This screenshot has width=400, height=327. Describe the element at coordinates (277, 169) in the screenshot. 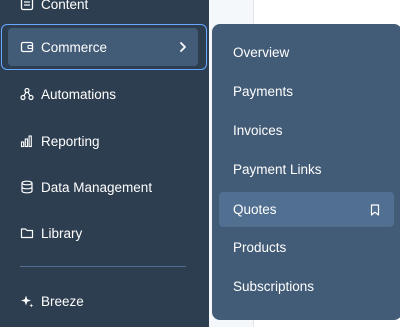

I see `submenu-item-label: Payment Links` at that location.